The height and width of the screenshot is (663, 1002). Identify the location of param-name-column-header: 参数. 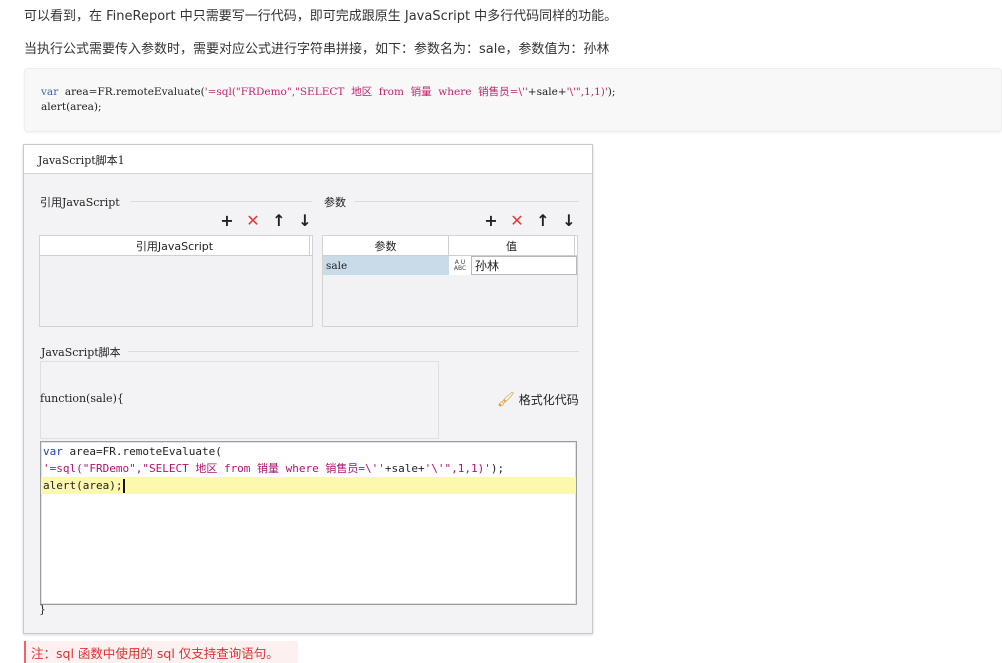
(386, 245).